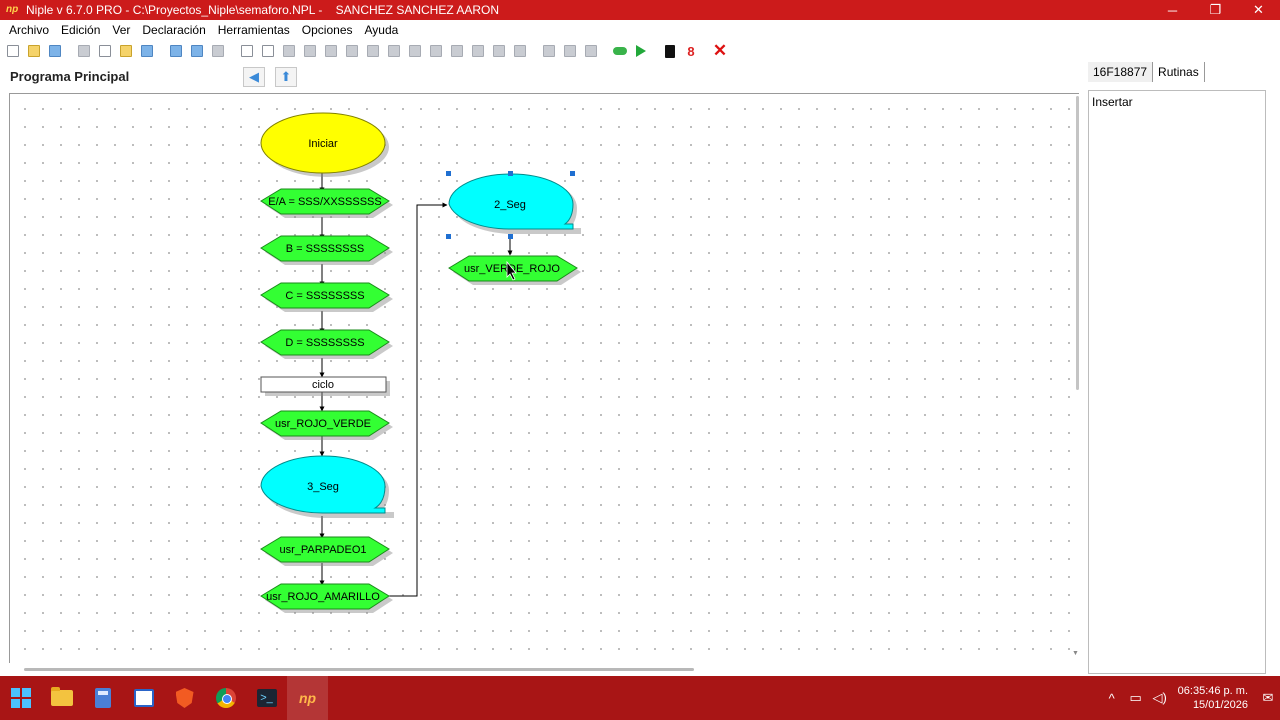  Describe the element at coordinates (323, 487) in the screenshot. I see `delay-3-seg-label: 3_Seg` at that location.